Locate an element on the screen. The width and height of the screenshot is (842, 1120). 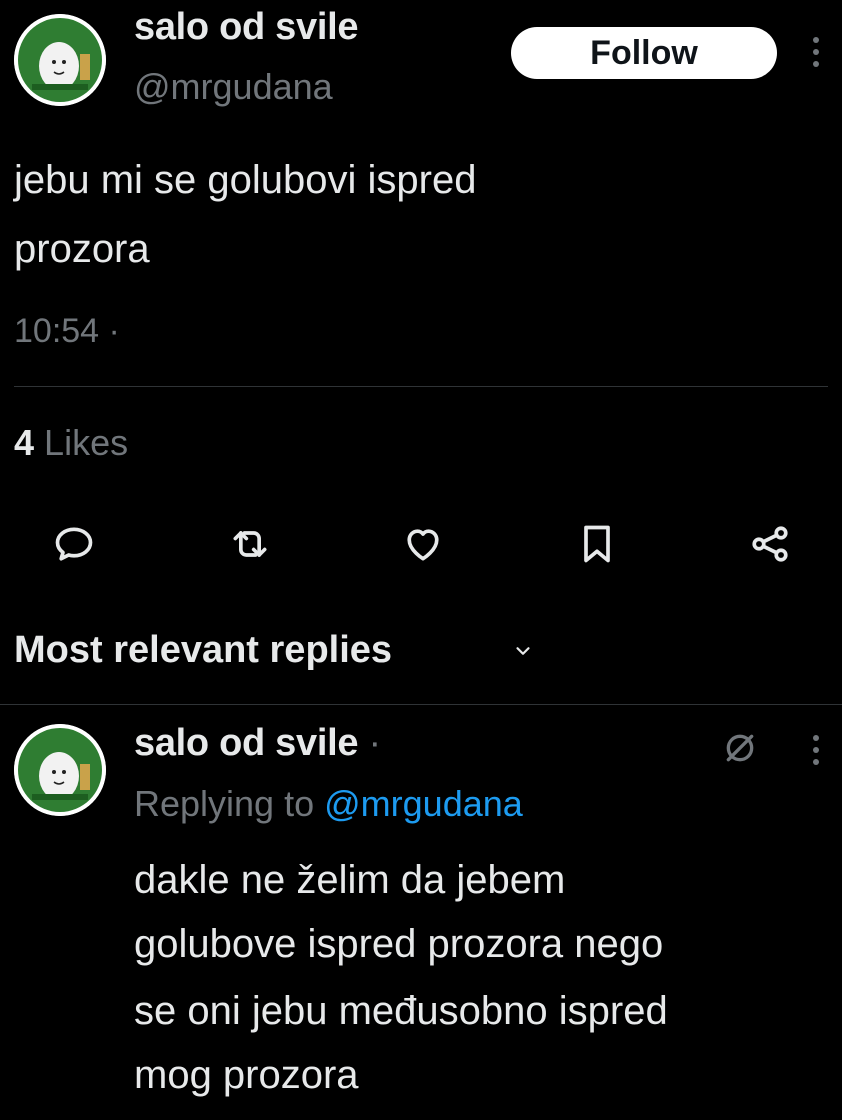
follow-button: Follow is located at coordinates (644, 53).